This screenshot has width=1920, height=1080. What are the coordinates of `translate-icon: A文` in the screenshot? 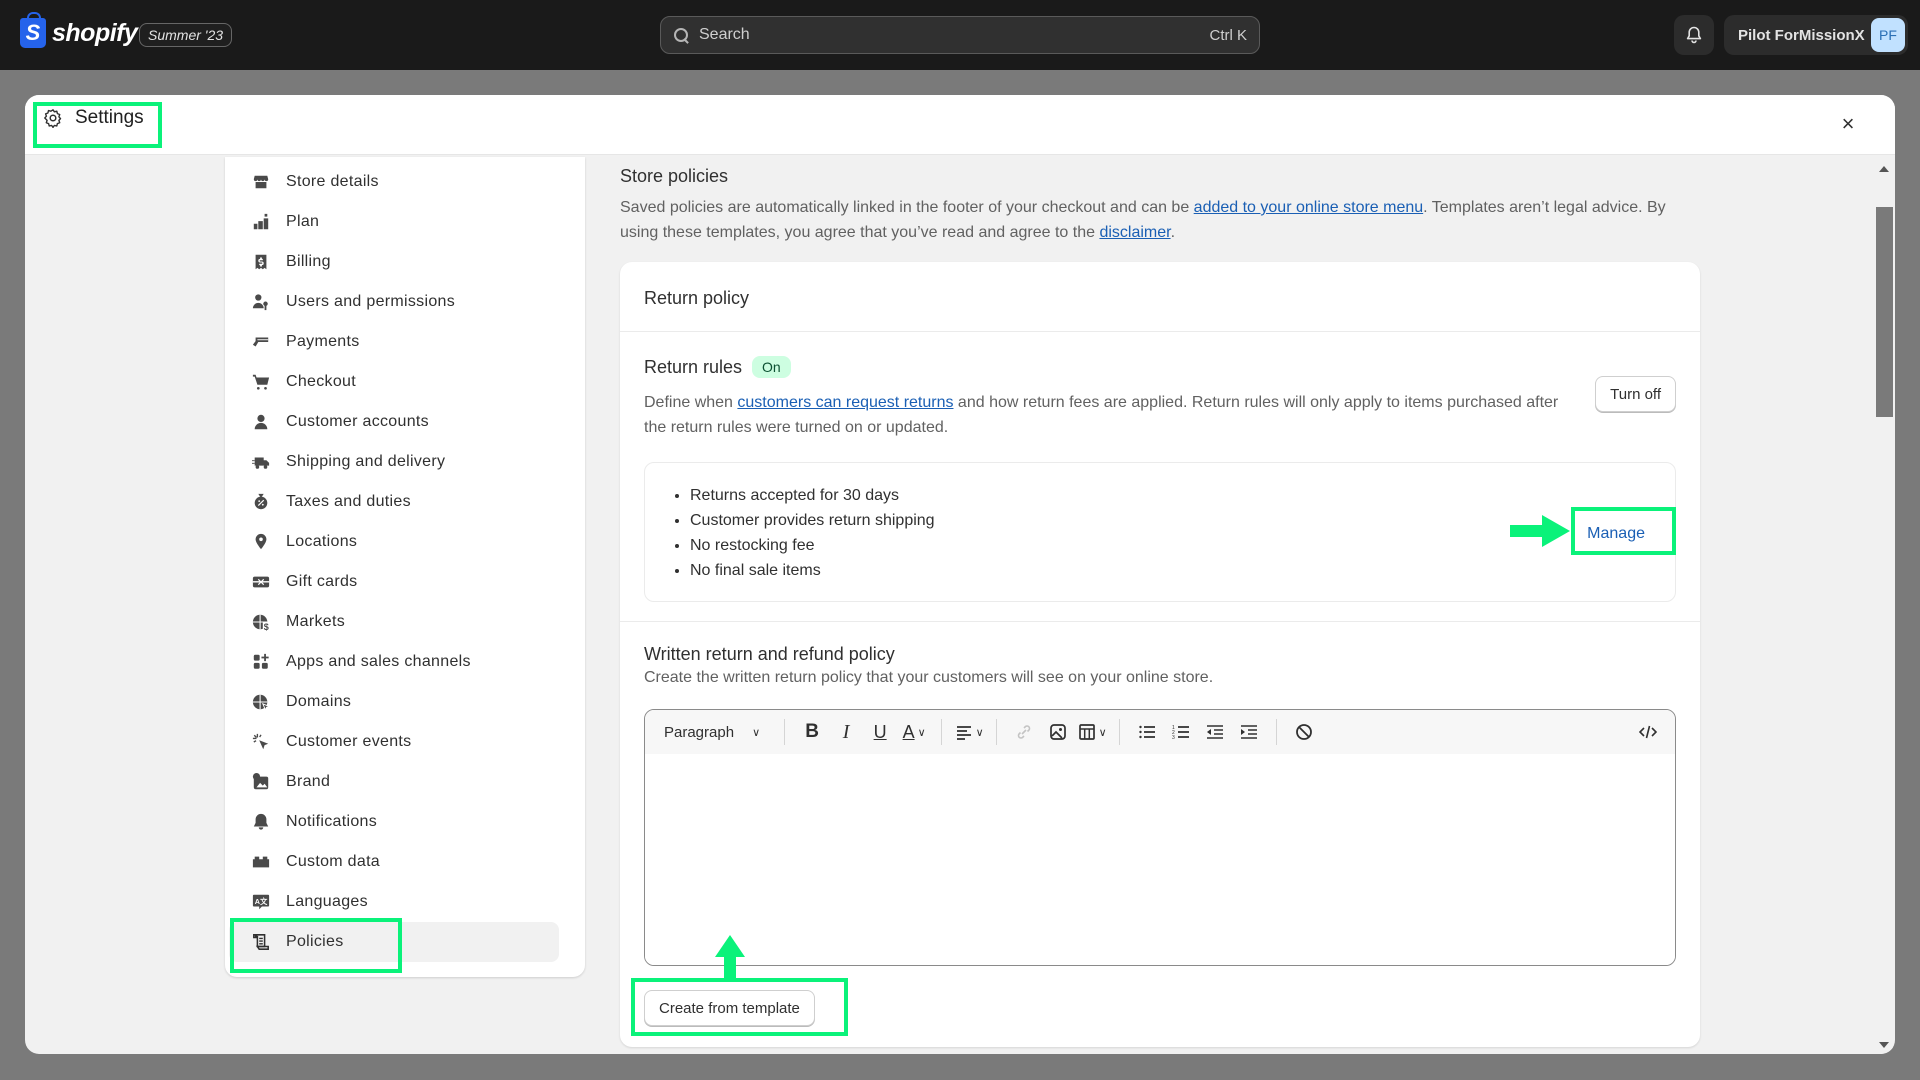 It's located at (261, 902).